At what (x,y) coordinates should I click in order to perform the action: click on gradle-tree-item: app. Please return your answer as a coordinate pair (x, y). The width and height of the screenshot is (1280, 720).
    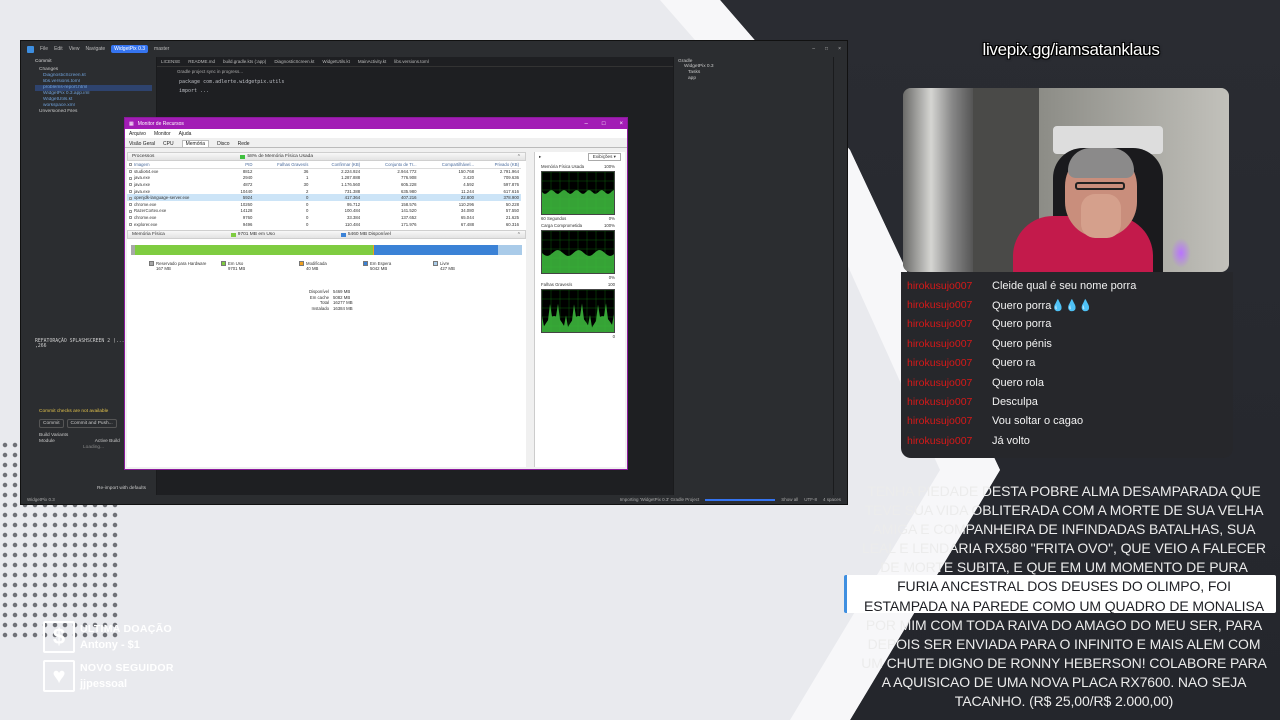
    Looking at the image, I should click on (753, 79).